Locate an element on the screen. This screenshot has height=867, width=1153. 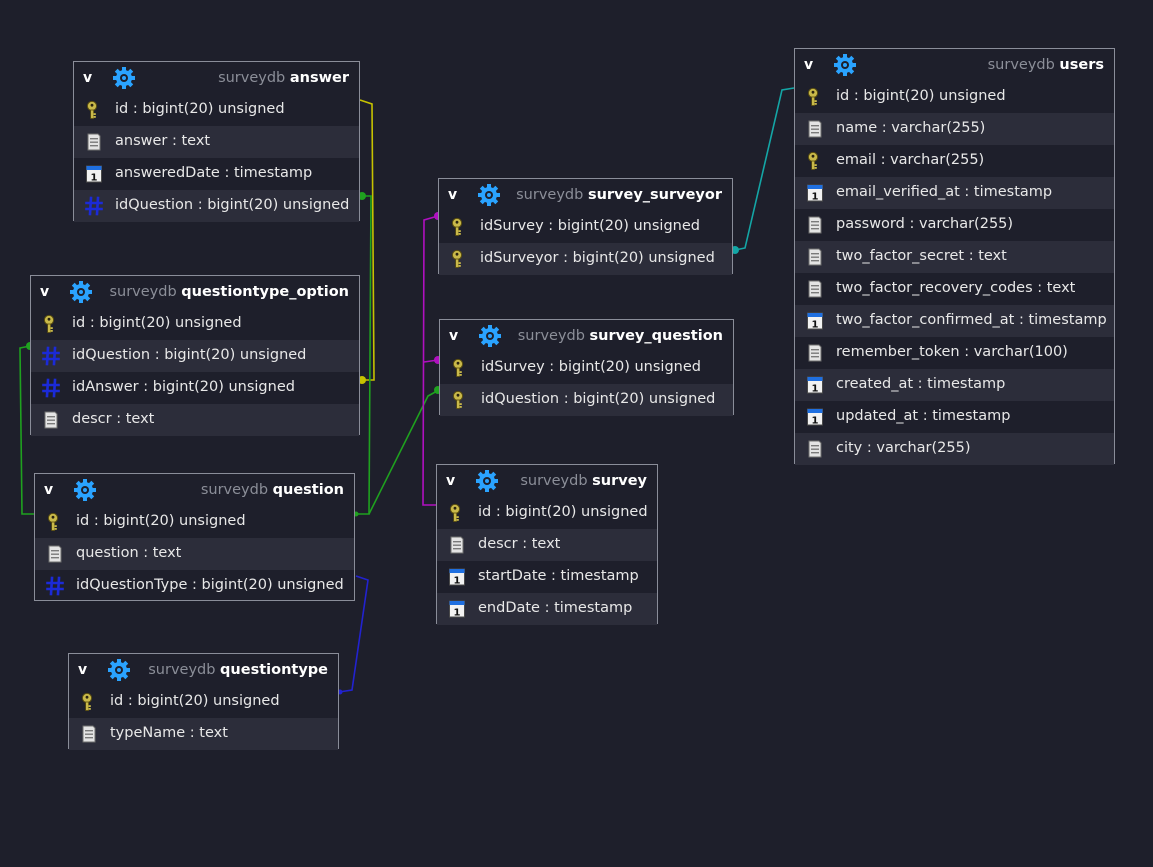
connector-survey-surveyq is located at coordinates (431, 361).